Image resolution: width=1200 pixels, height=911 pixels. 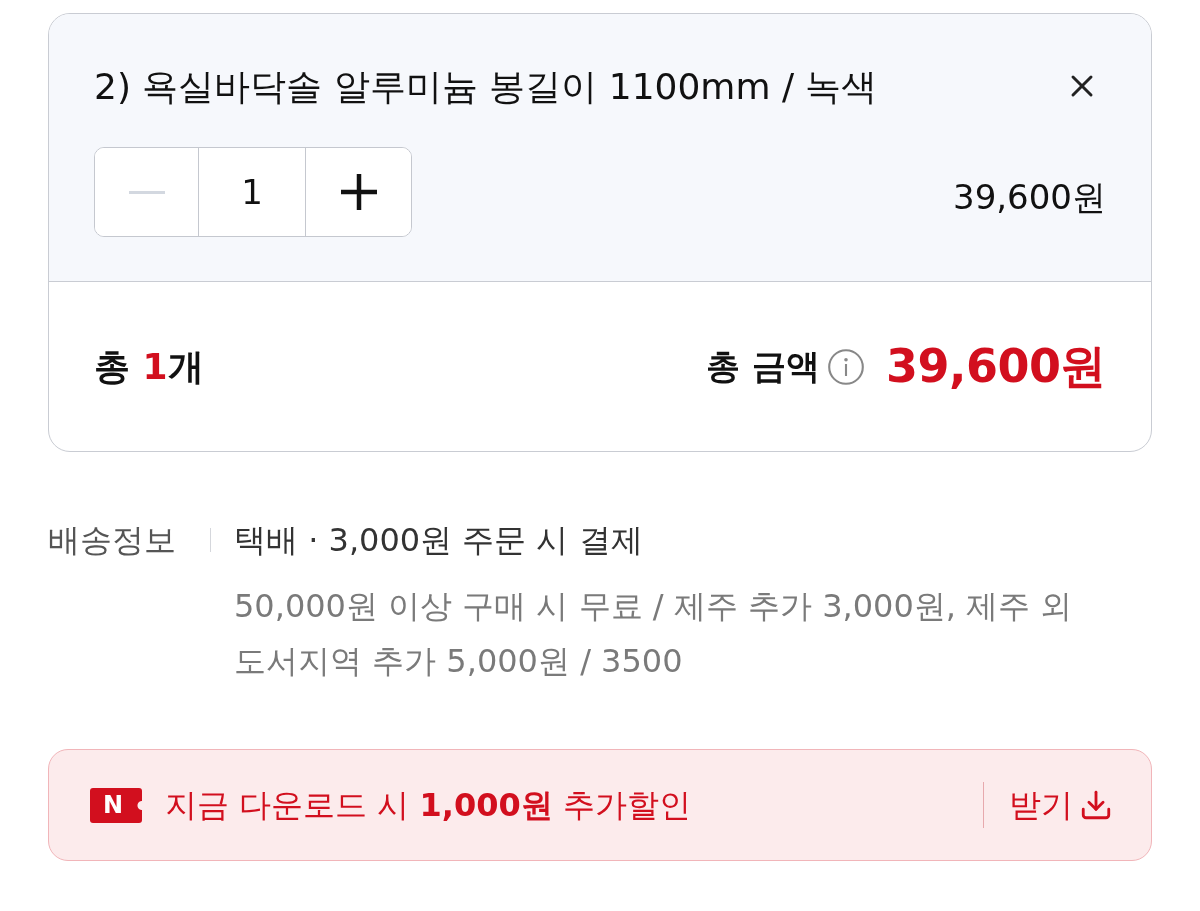 I want to click on download-icon, so click(x=1096, y=805).